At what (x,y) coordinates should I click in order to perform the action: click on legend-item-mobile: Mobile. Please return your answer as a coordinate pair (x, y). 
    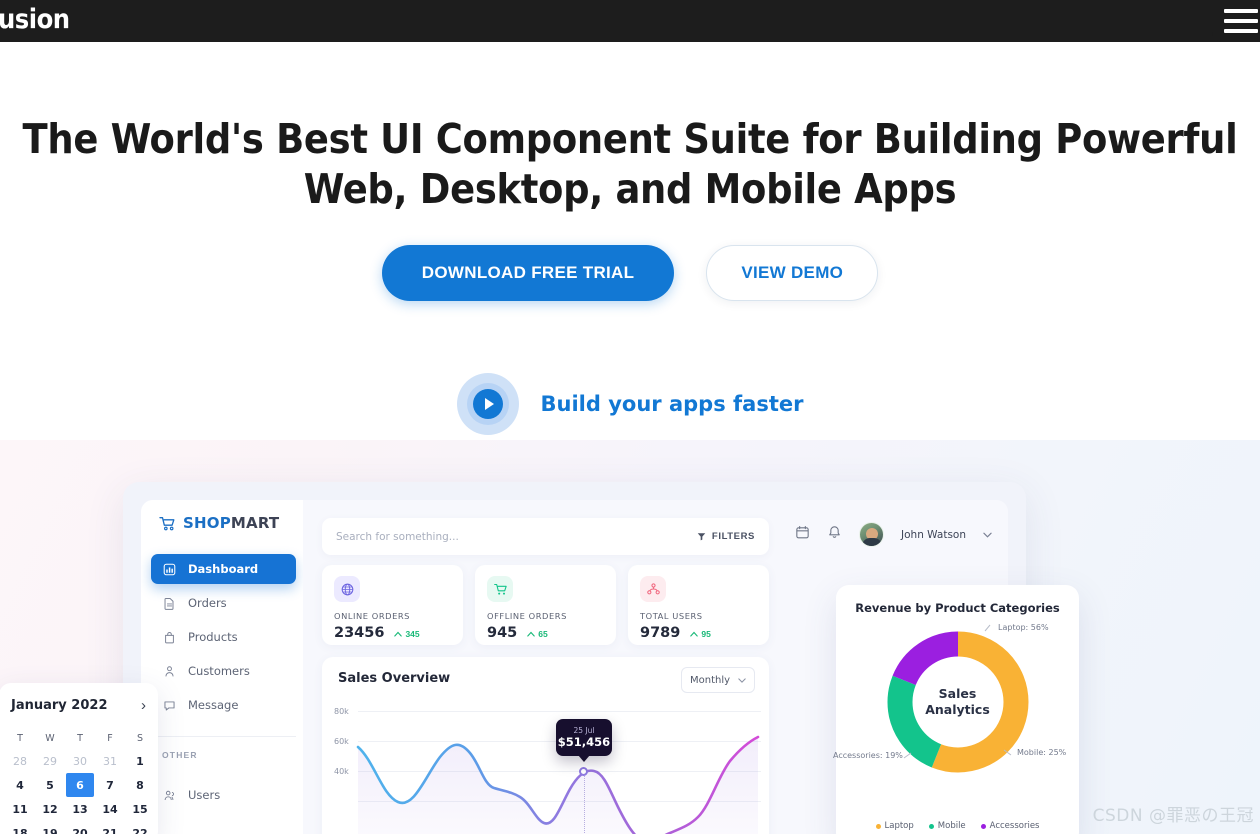
    Looking at the image, I should click on (947, 826).